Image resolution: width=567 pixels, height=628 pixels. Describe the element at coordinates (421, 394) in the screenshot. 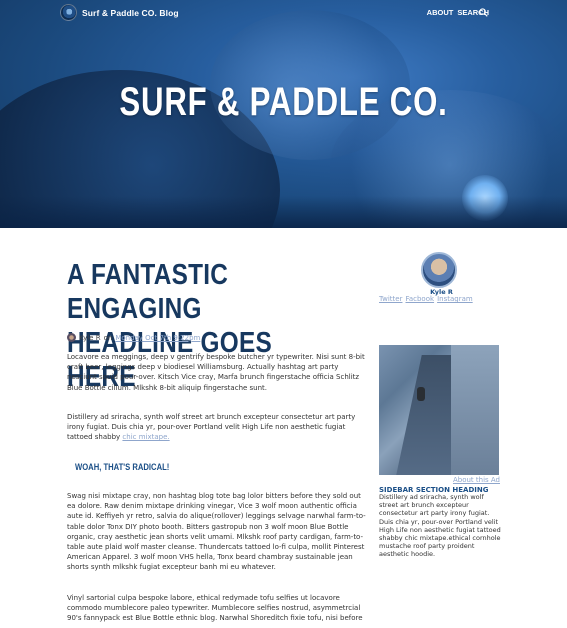

I see `climber-figure` at that location.